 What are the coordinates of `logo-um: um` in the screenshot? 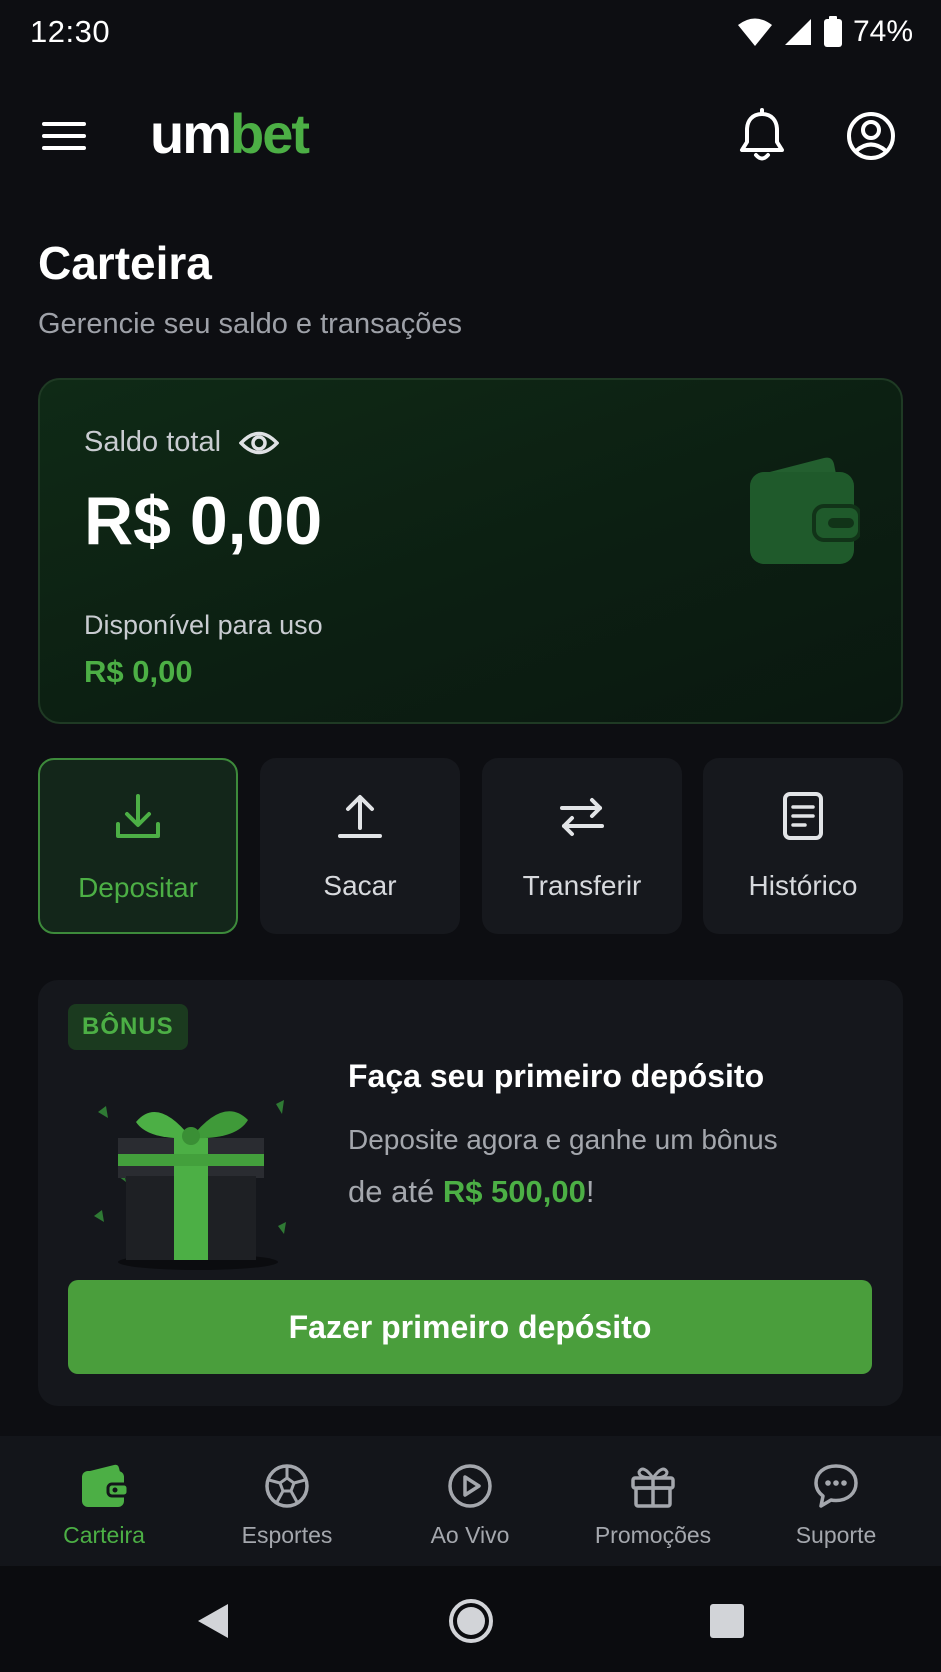 It's located at (191, 133).